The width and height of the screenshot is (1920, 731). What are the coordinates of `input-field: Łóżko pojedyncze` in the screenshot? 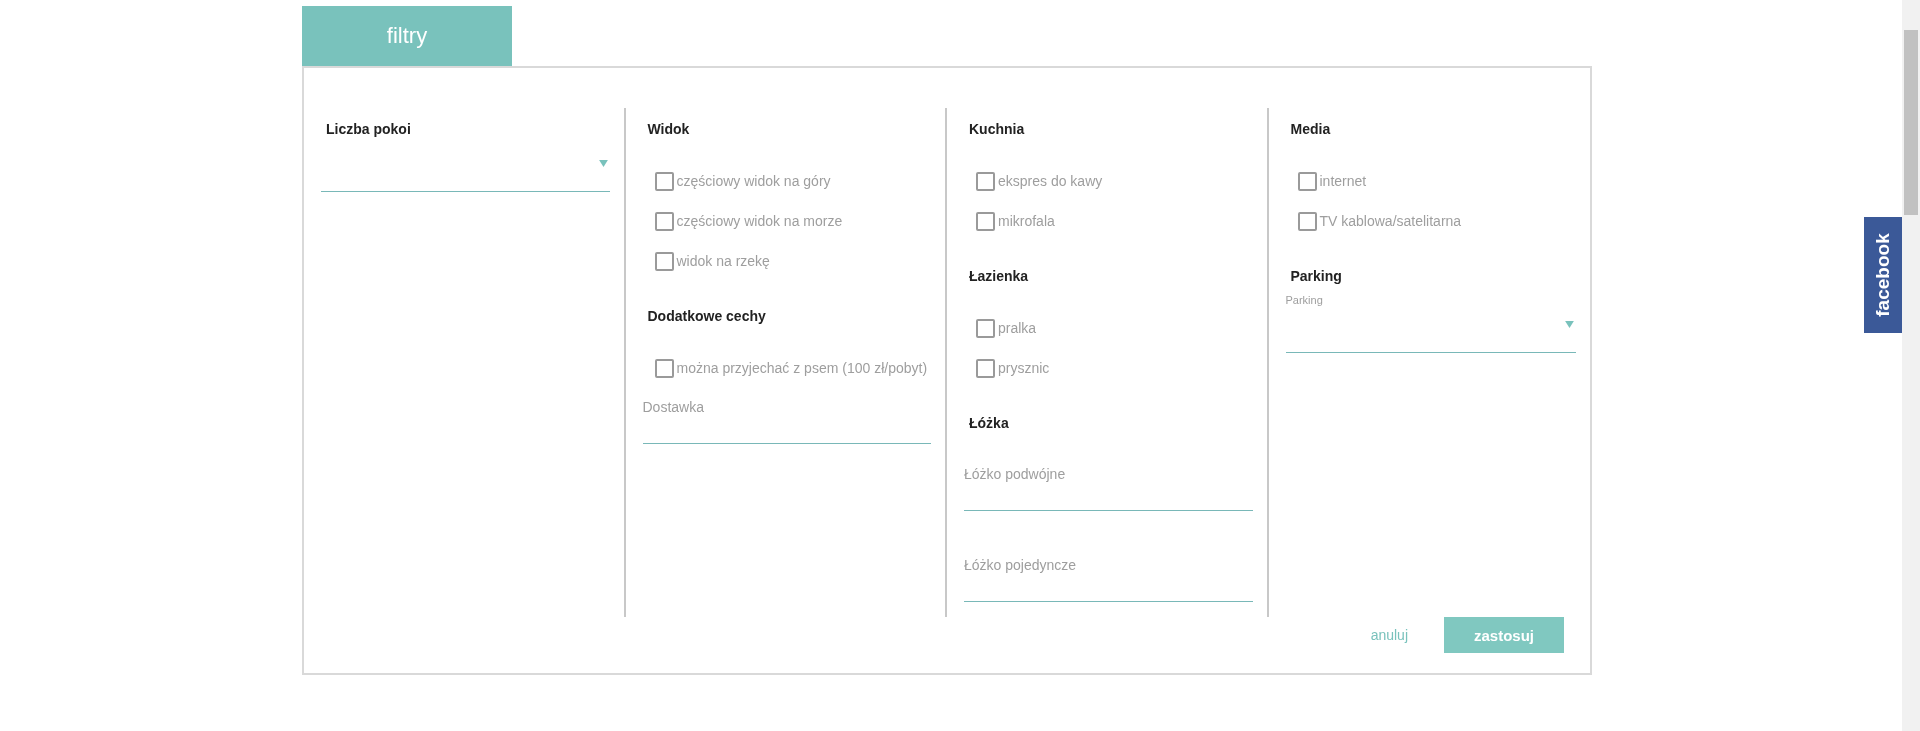 It's located at (1108, 579).